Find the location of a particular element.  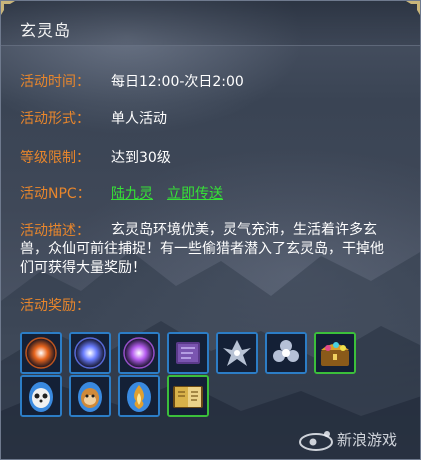

sina-watermark: 新浪游戏 is located at coordinates (356, 440).